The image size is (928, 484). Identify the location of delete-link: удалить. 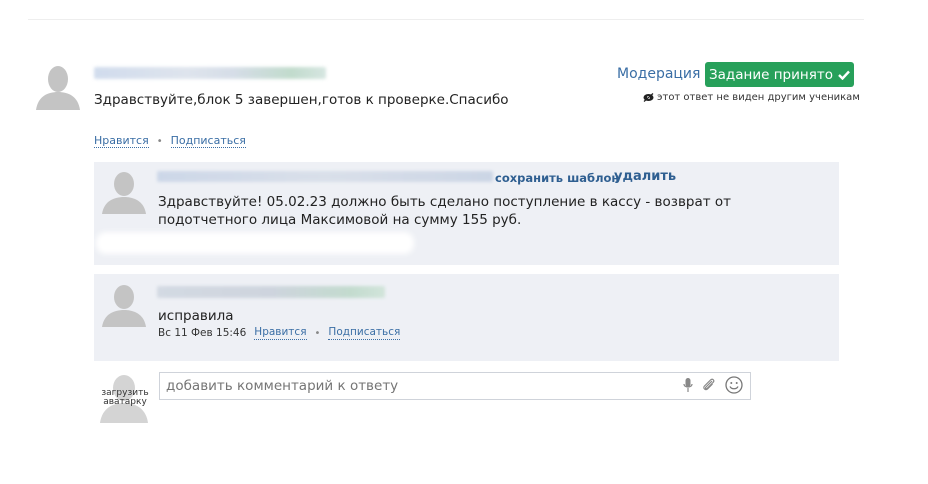
(645, 176).